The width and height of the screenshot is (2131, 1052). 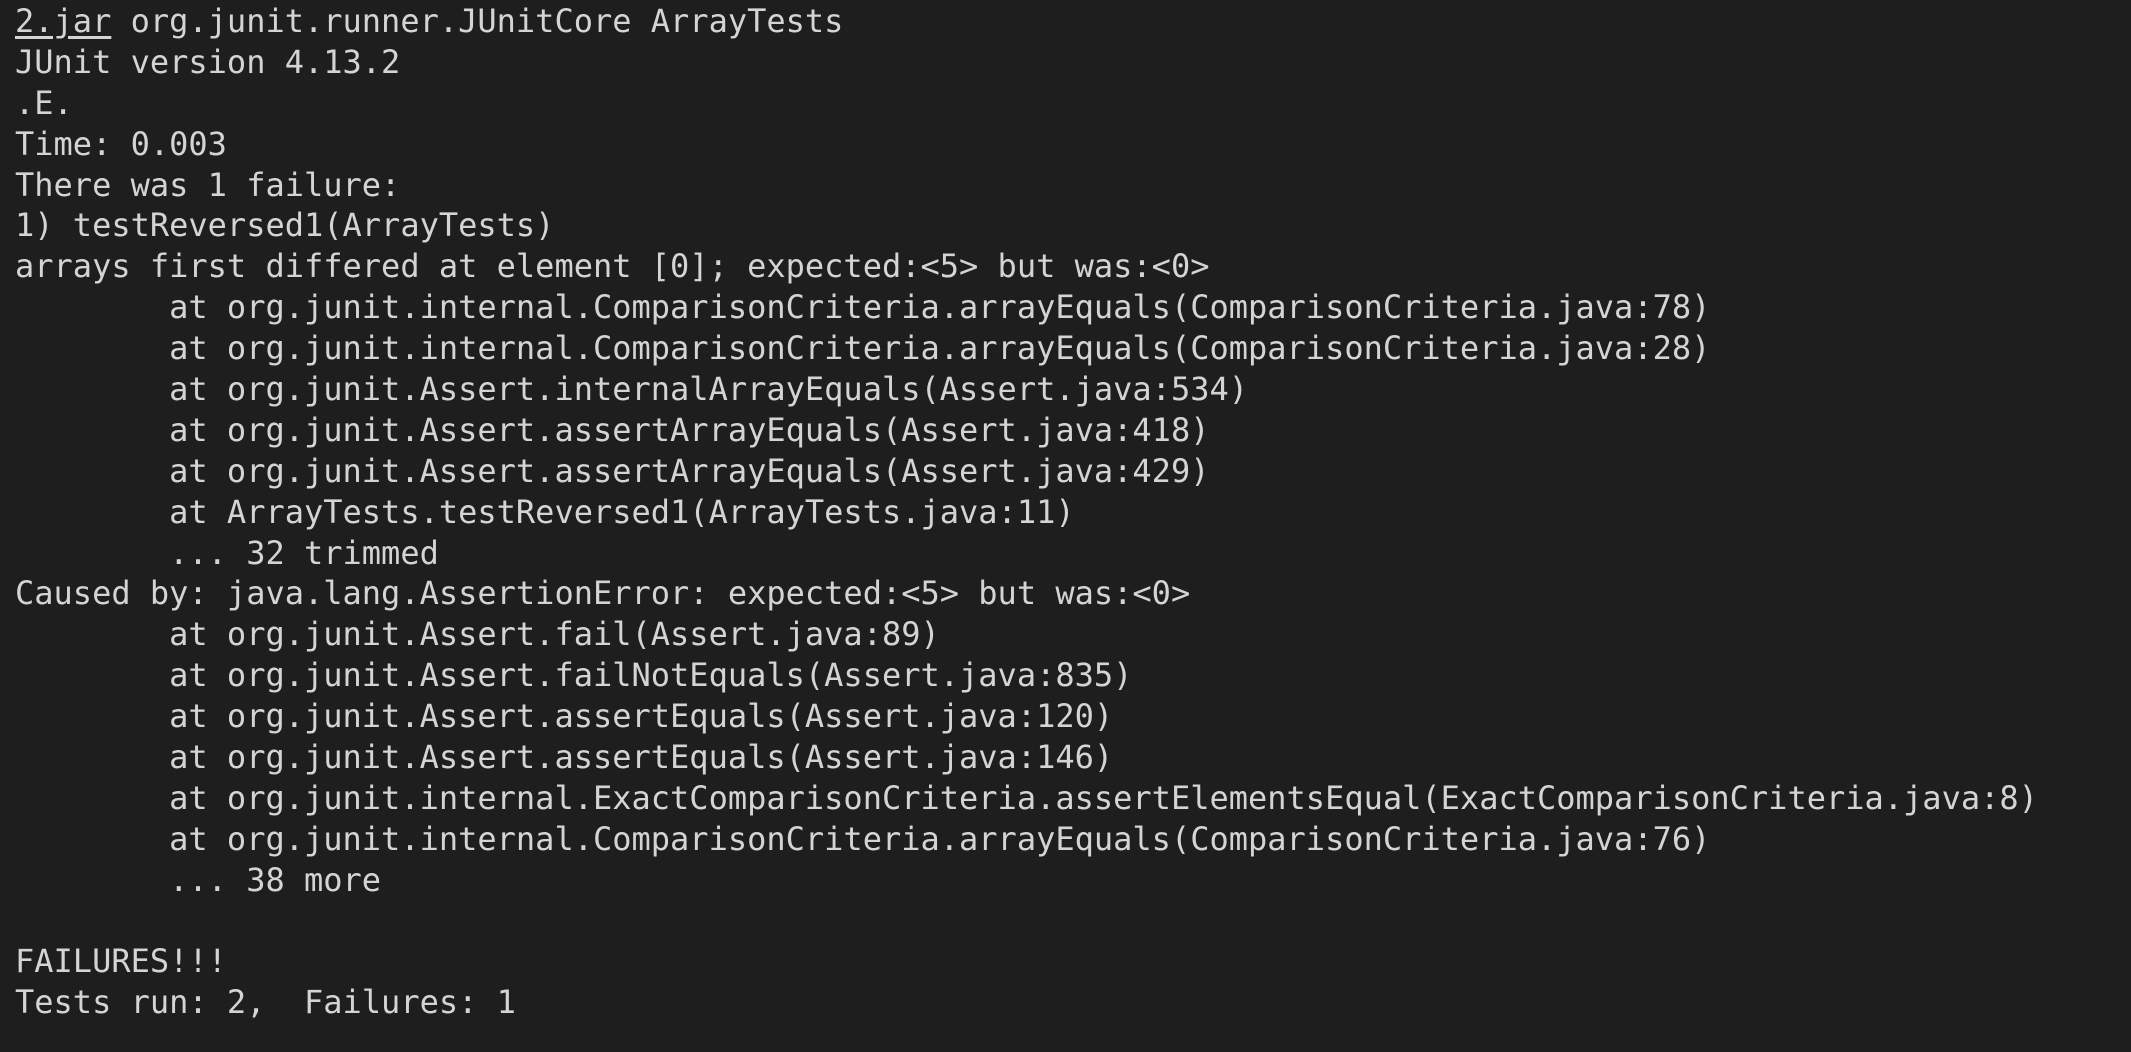 I want to click on stack-trace-line: at org.junit.Assert.fail(Assert.java:89), so click(x=477, y=634).